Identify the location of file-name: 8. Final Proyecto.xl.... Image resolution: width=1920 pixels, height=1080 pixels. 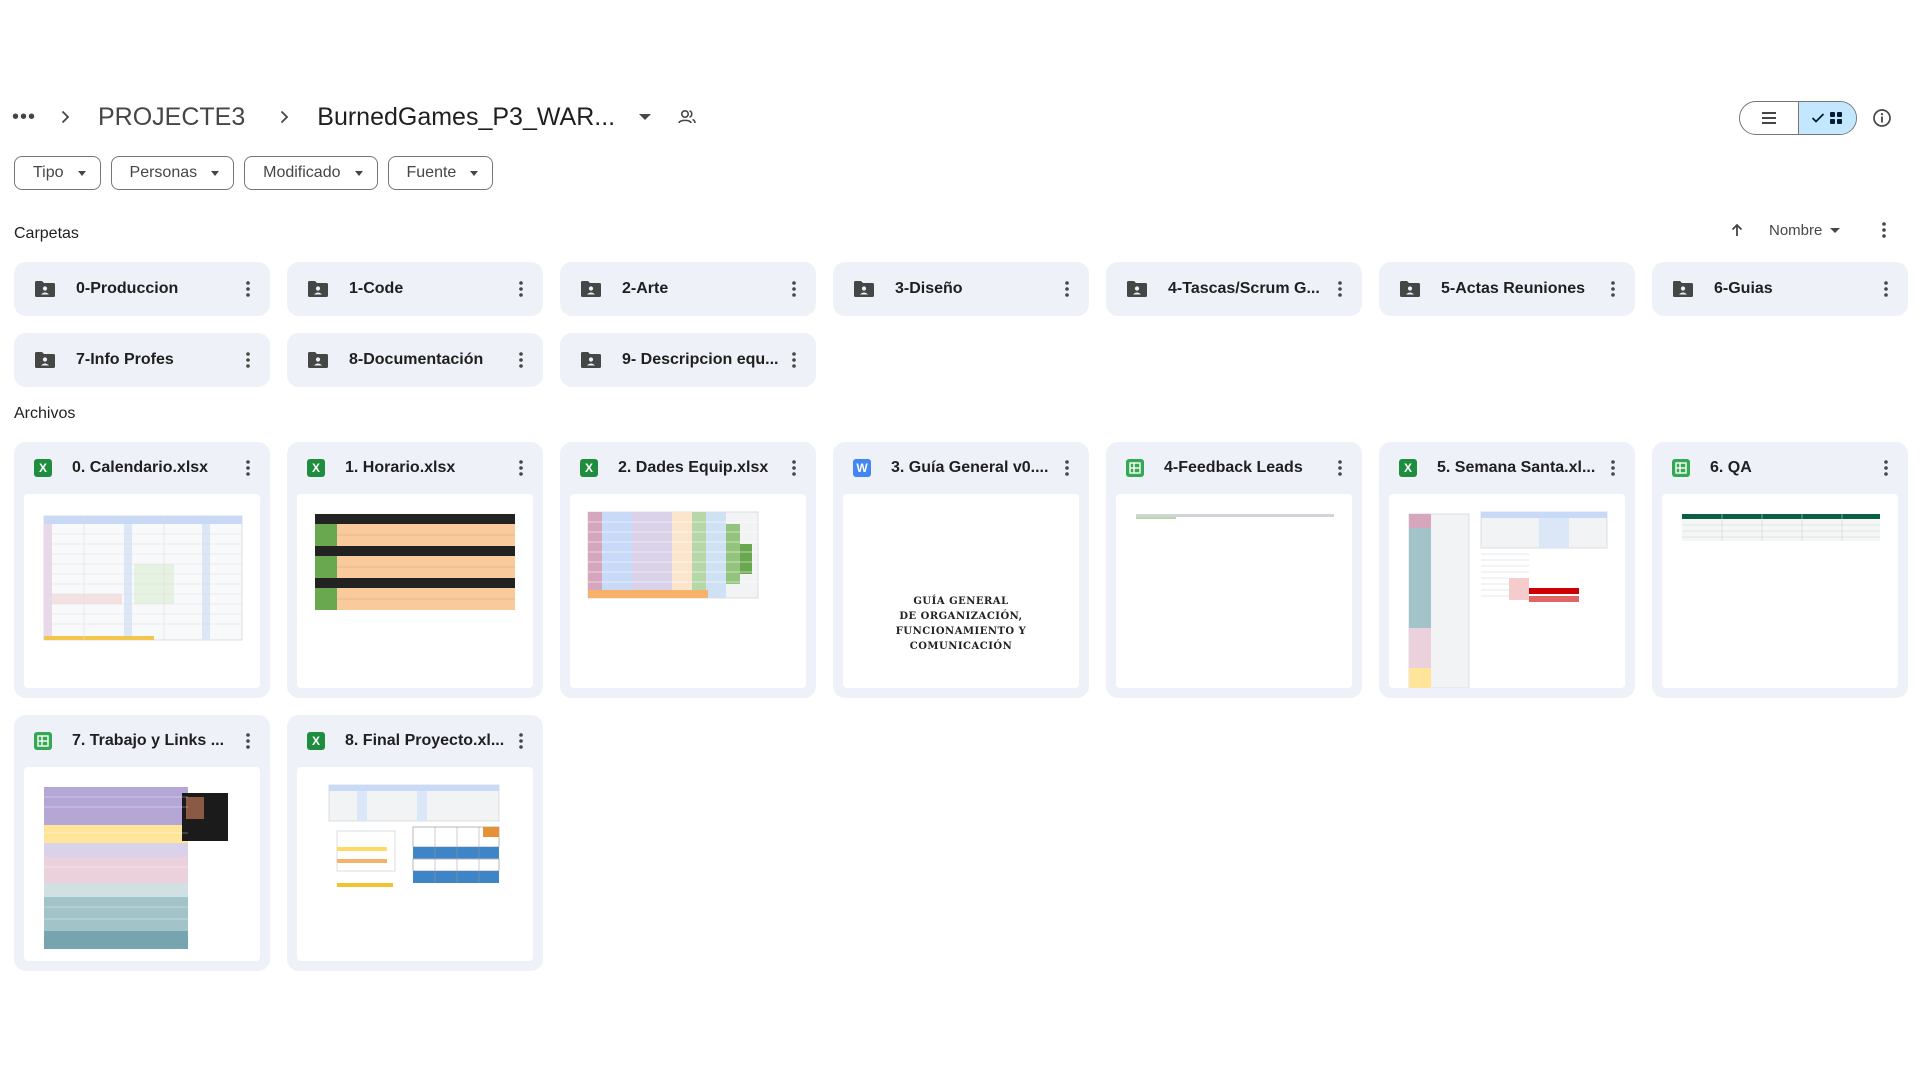
(425, 740).